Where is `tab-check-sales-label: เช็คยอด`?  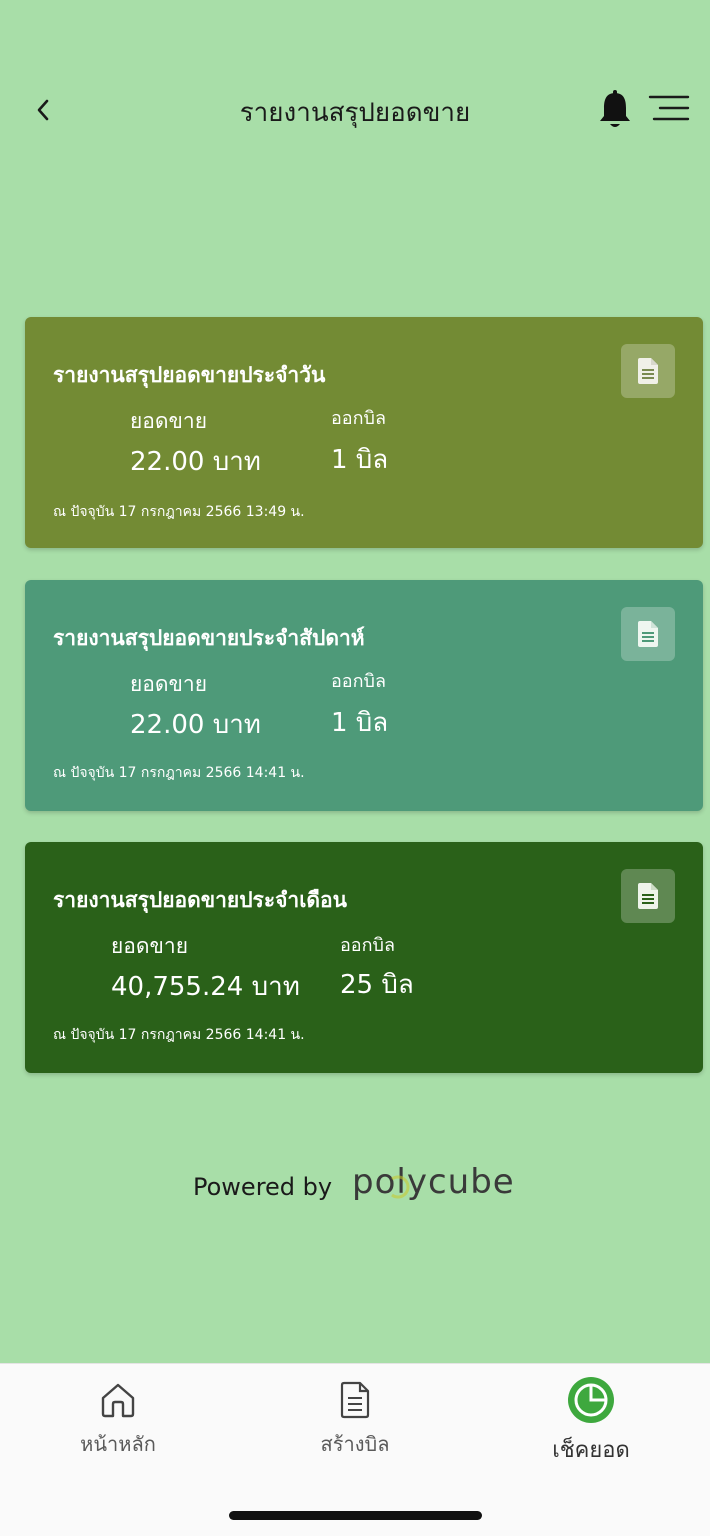
tab-check-sales-label: เช็คยอด is located at coordinates (591, 1450).